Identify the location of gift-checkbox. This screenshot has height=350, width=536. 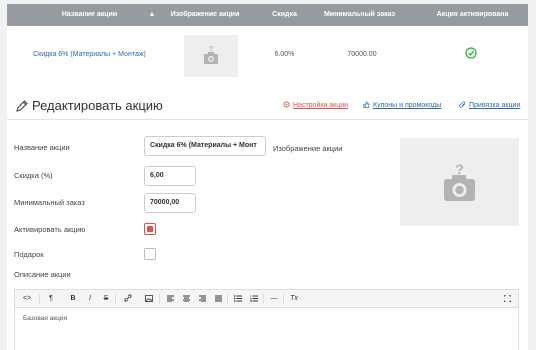
(150, 254).